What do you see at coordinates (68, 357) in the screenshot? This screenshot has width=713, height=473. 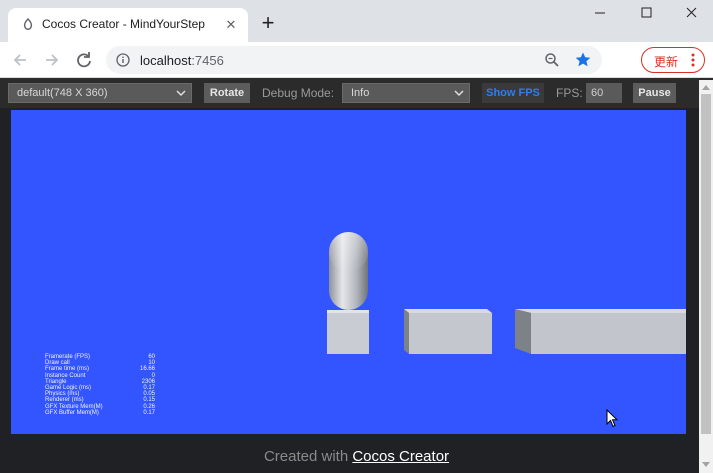 I see `stat-label: Framerate (FPS)` at bounding box center [68, 357].